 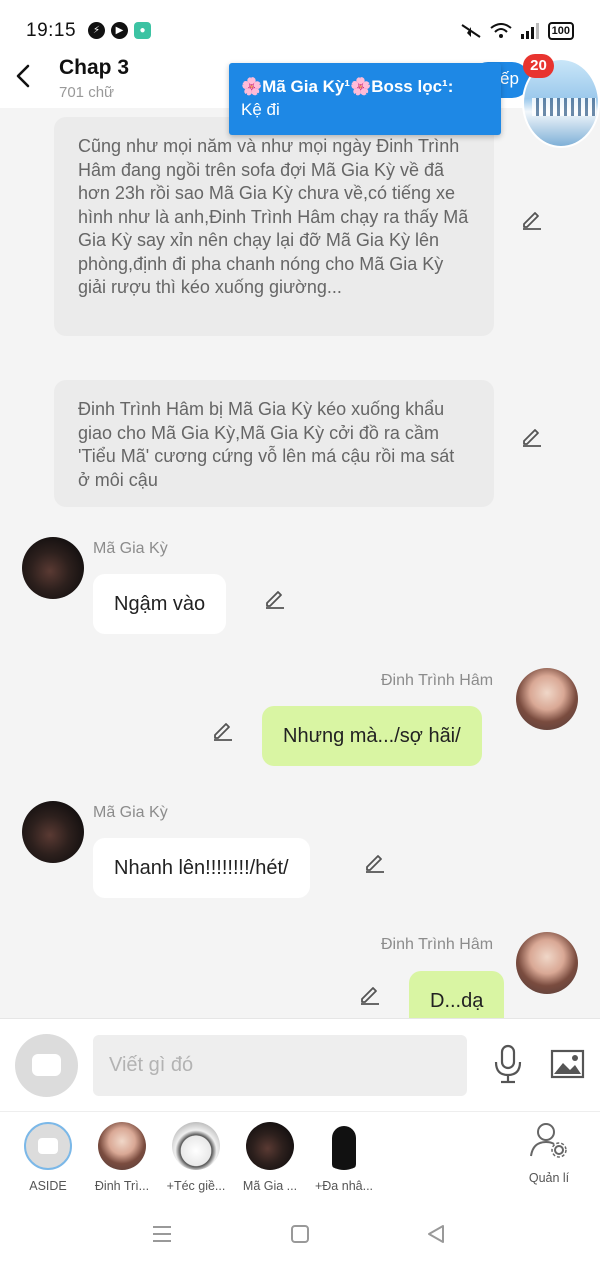 I want to click on message-bubble-right: Nhưng mà.../sợ hãi/, so click(x=372, y=736).